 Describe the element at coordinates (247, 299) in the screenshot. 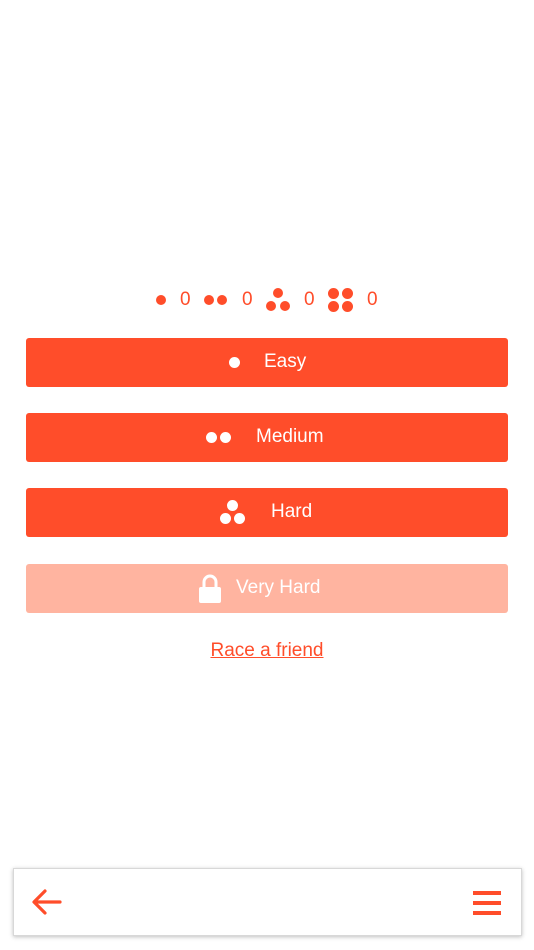

I see `score-medium-value: 0` at that location.